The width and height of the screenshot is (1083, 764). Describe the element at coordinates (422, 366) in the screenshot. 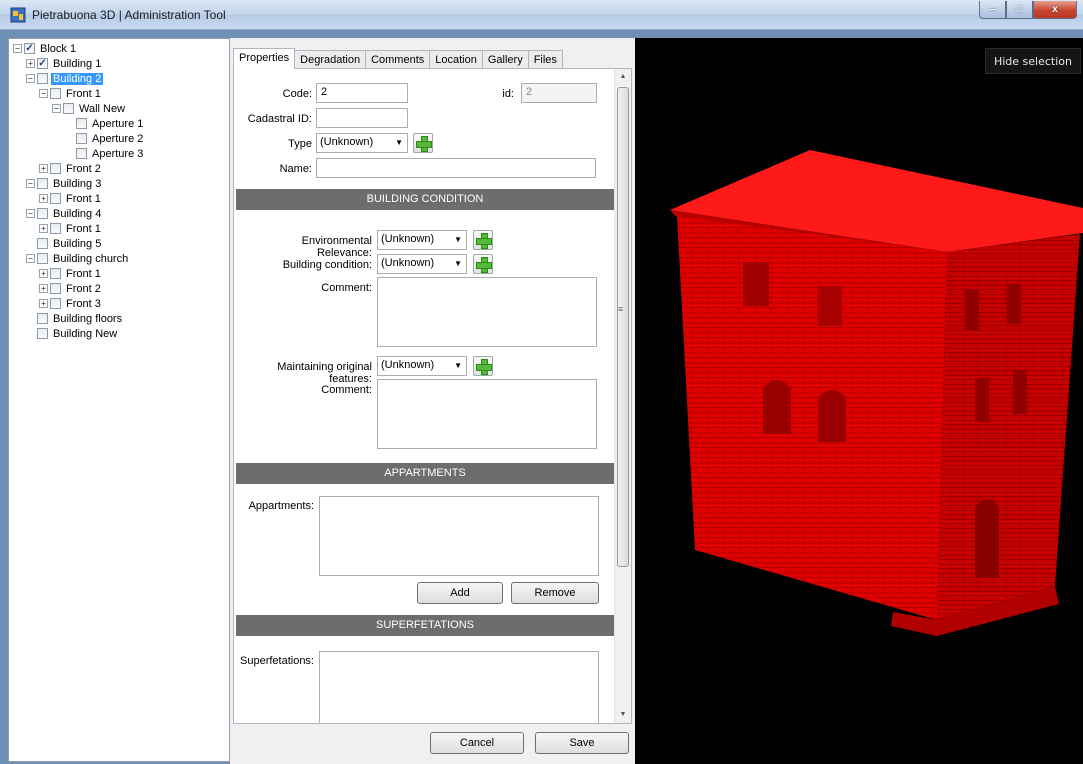

I see `maintaining-features-select: (Unknown) ▼` at that location.